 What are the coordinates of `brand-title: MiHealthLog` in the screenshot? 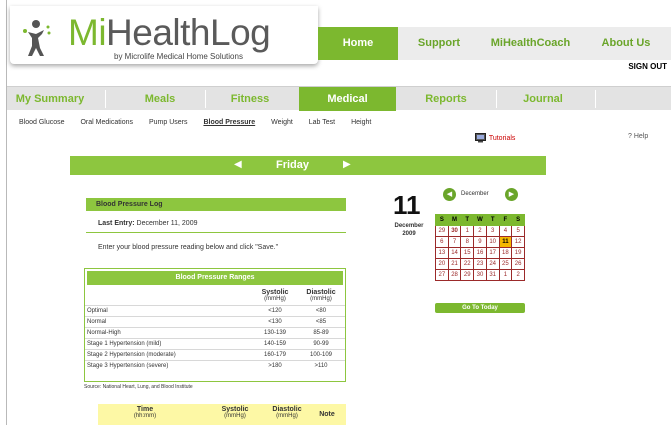 It's located at (169, 33).